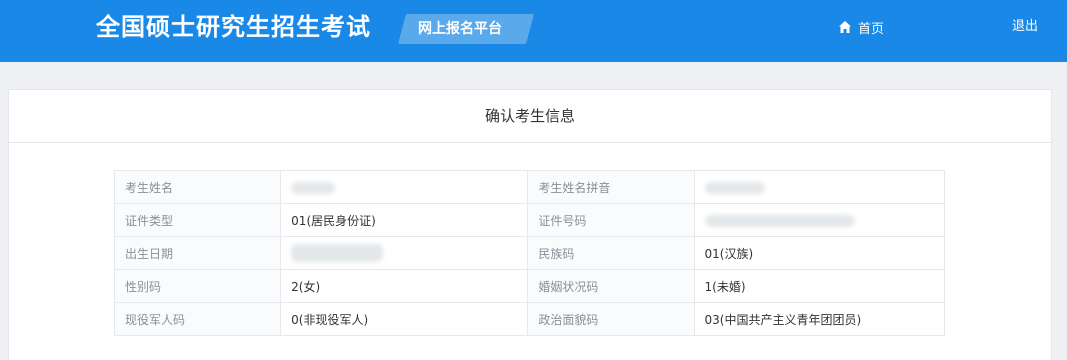 This screenshot has width=1067, height=360. What do you see at coordinates (404, 187) in the screenshot?
I see `field-value-name` at bounding box center [404, 187].